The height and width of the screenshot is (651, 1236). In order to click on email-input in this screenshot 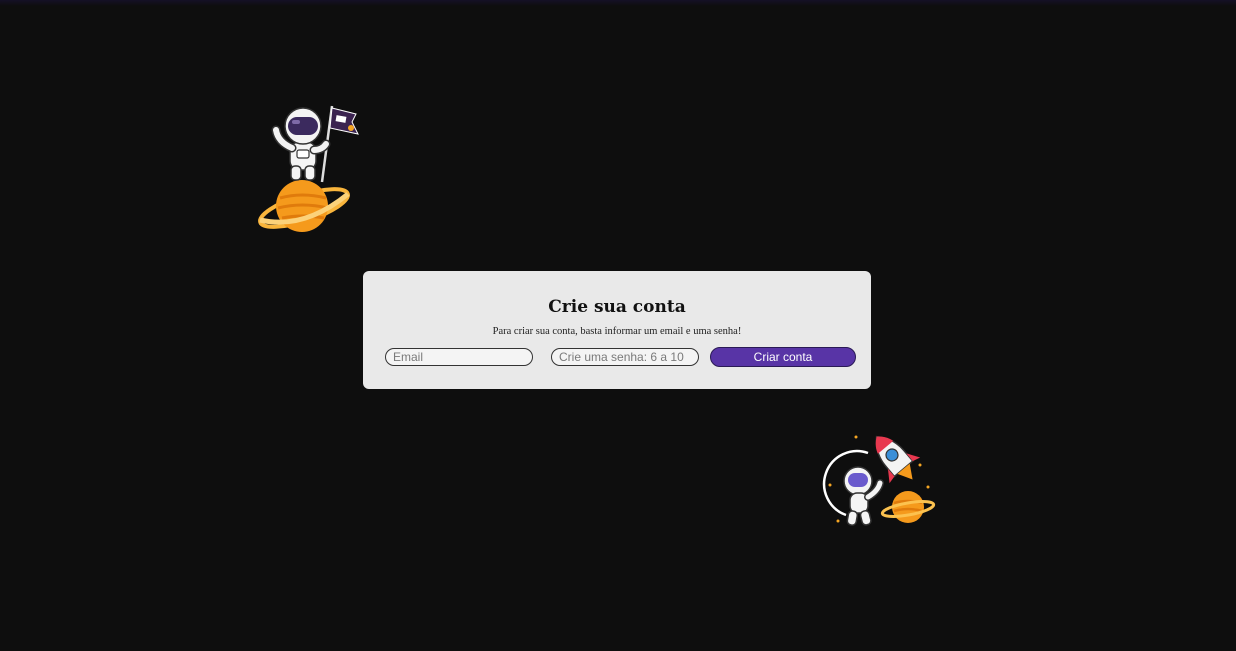, I will do `click(459, 357)`.